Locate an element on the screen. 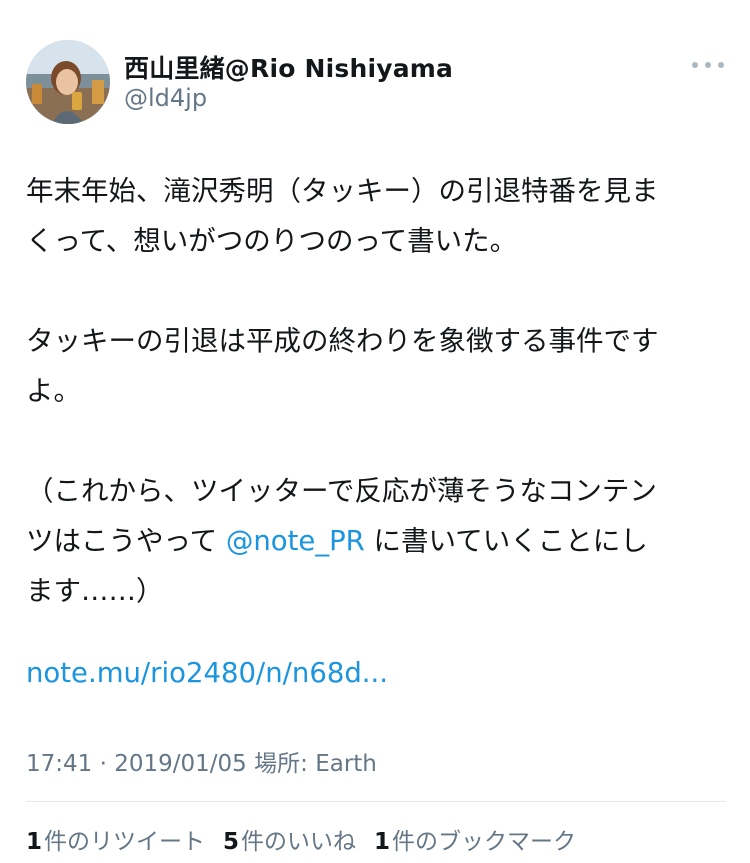 This screenshot has height=863, width=750. retweets-count: 1 is located at coordinates (34, 842).